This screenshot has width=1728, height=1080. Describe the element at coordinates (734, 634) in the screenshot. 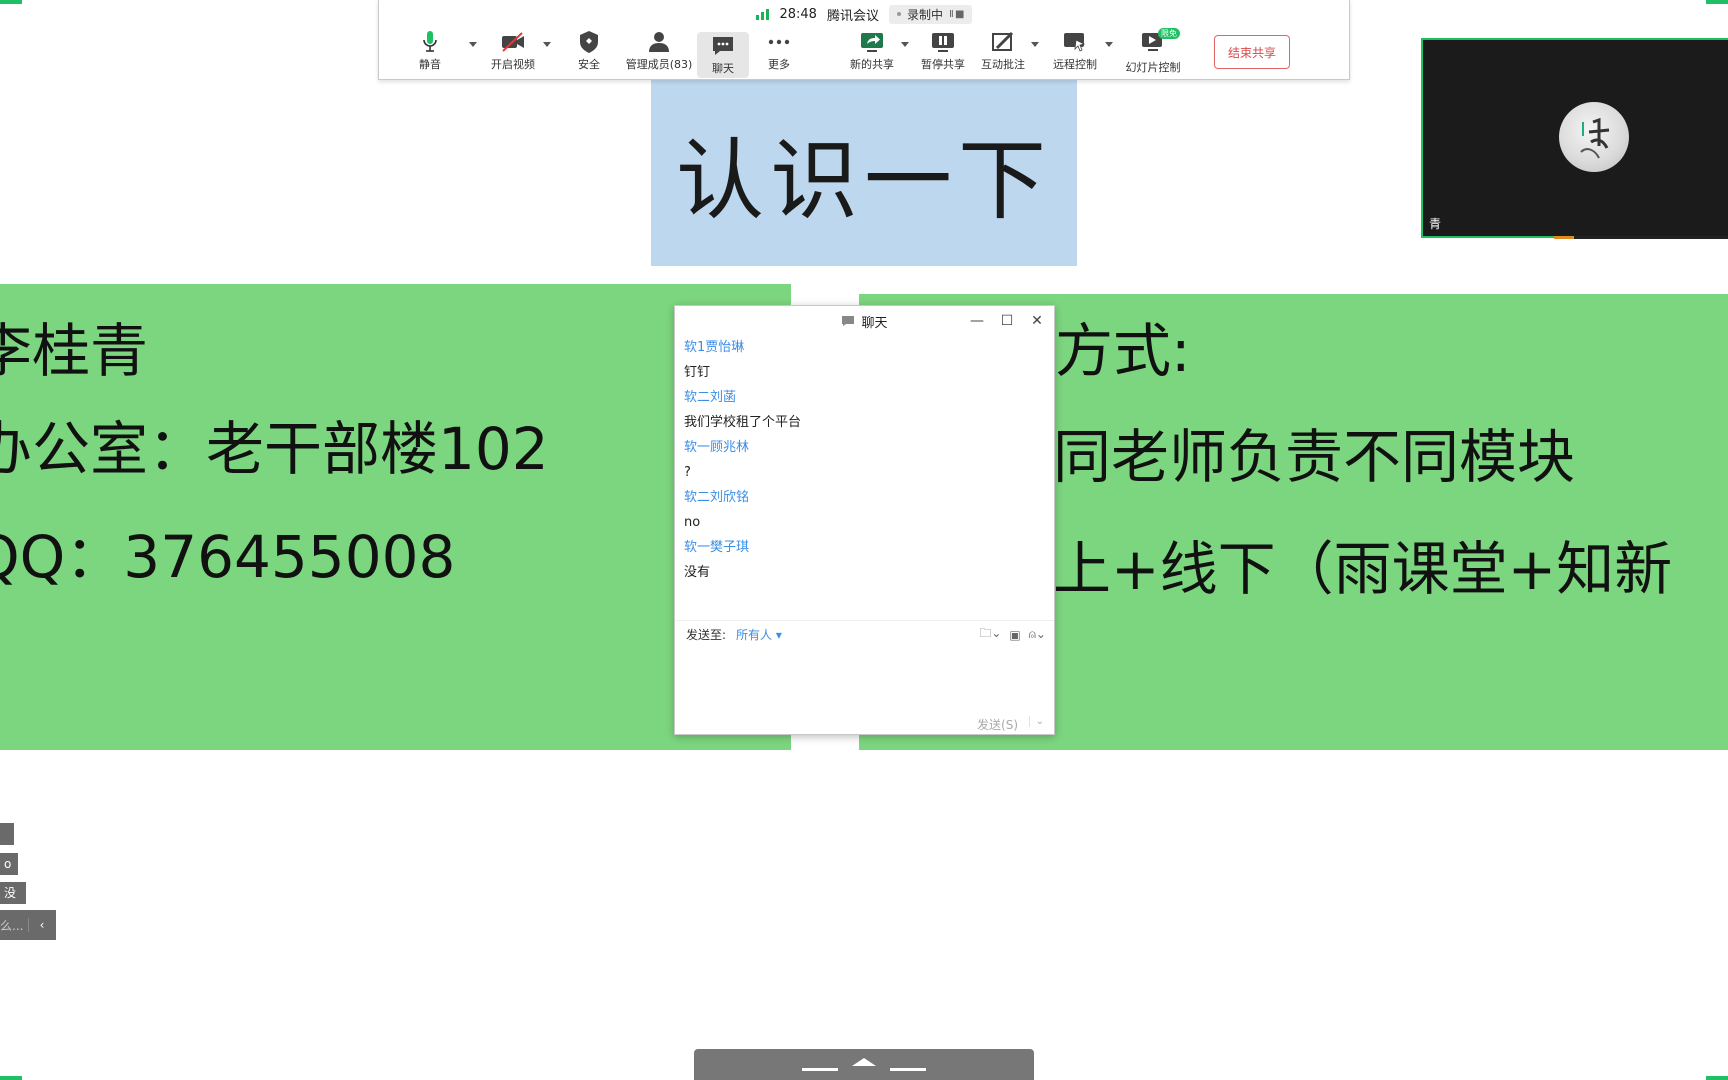

I see `send-to-selector: 发送至: 所有人 ▾` at that location.